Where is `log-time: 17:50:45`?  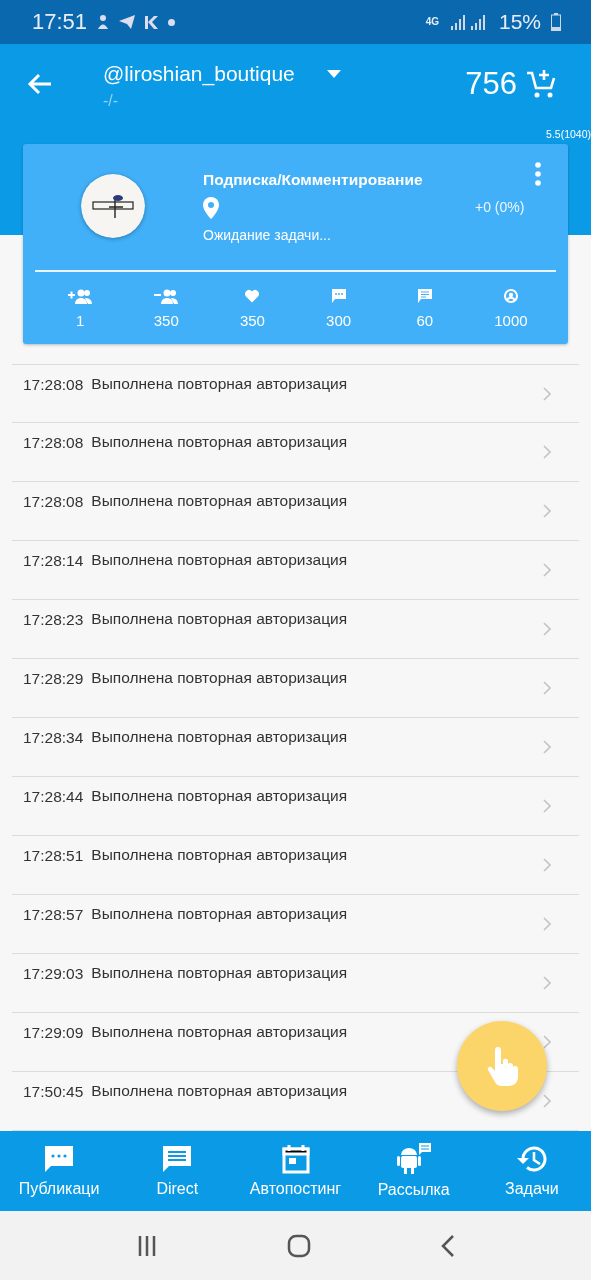
log-time: 17:50:45 is located at coordinates (53, 1091).